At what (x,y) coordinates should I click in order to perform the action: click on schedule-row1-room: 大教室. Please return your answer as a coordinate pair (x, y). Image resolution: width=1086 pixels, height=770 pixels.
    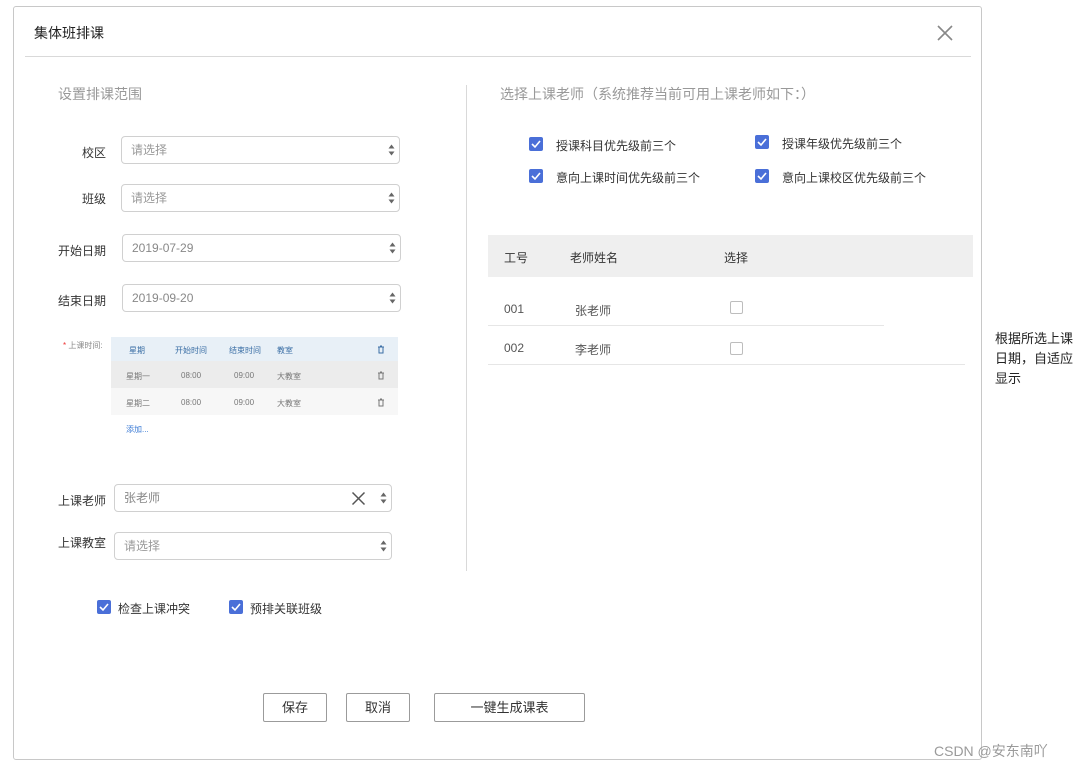
    Looking at the image, I should click on (289, 376).